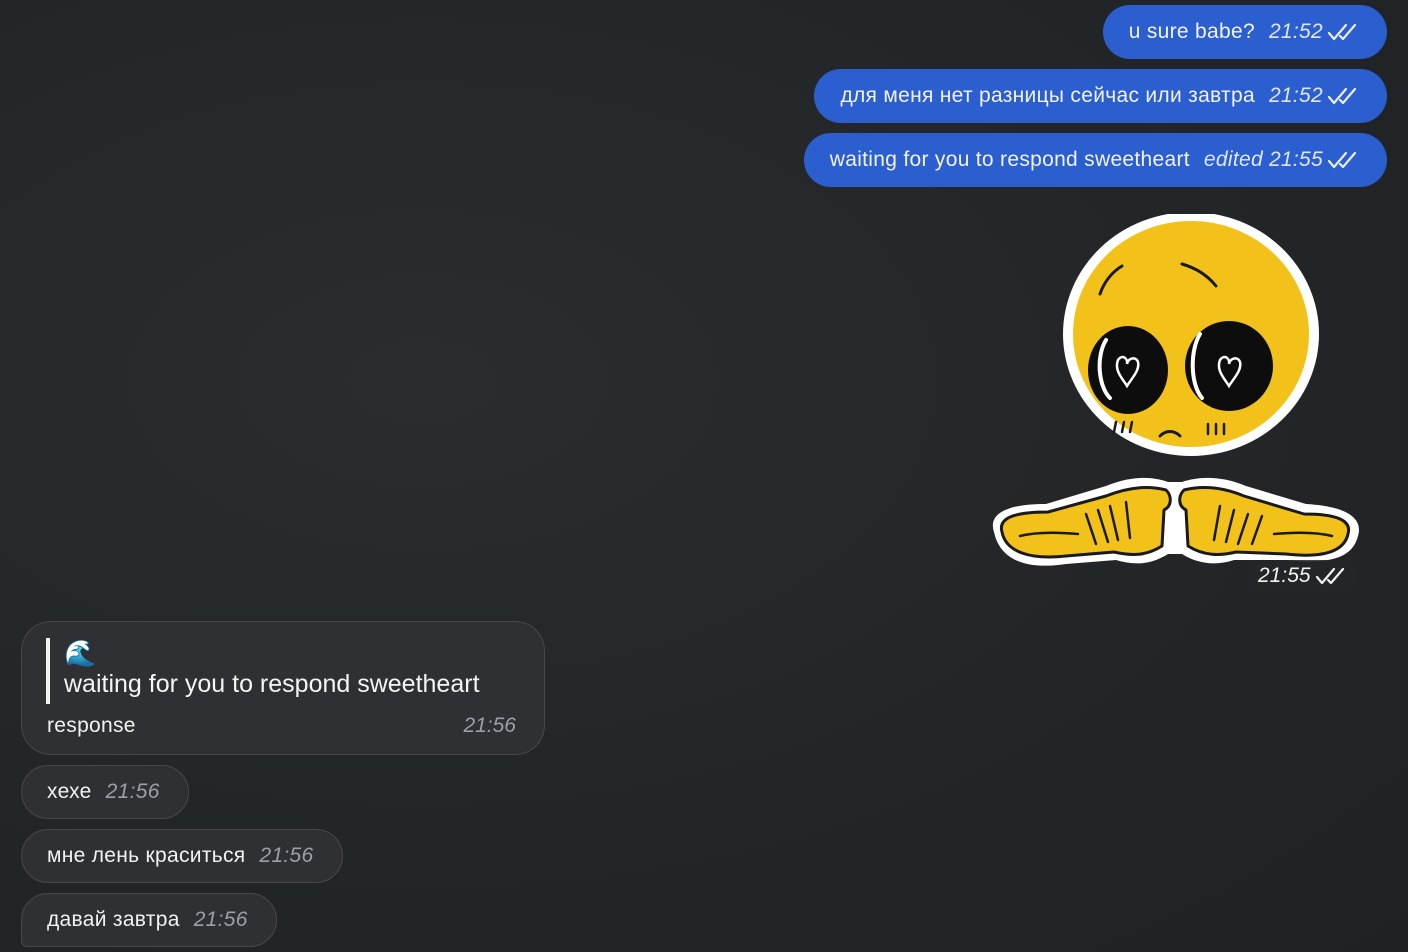 The width and height of the screenshot is (1408, 952). What do you see at coordinates (1009, 159) in the screenshot?
I see `message-text: waiting for you to respond sweetheart` at bounding box center [1009, 159].